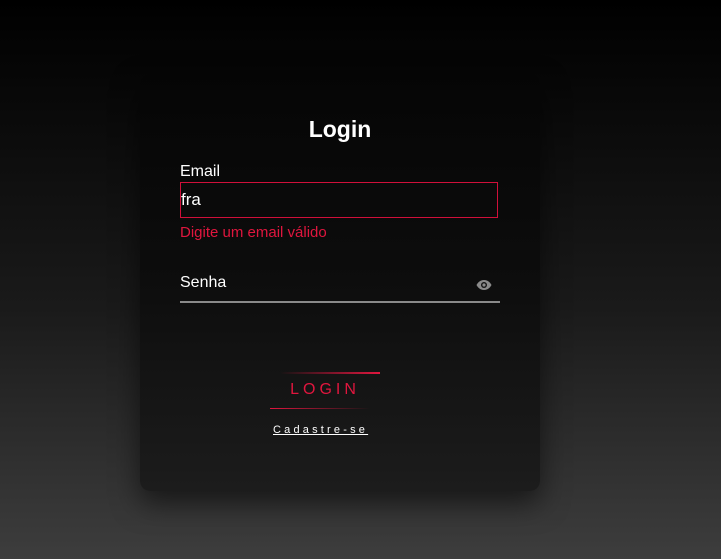 This screenshot has height=559, width=721. I want to click on email-input, so click(339, 200).